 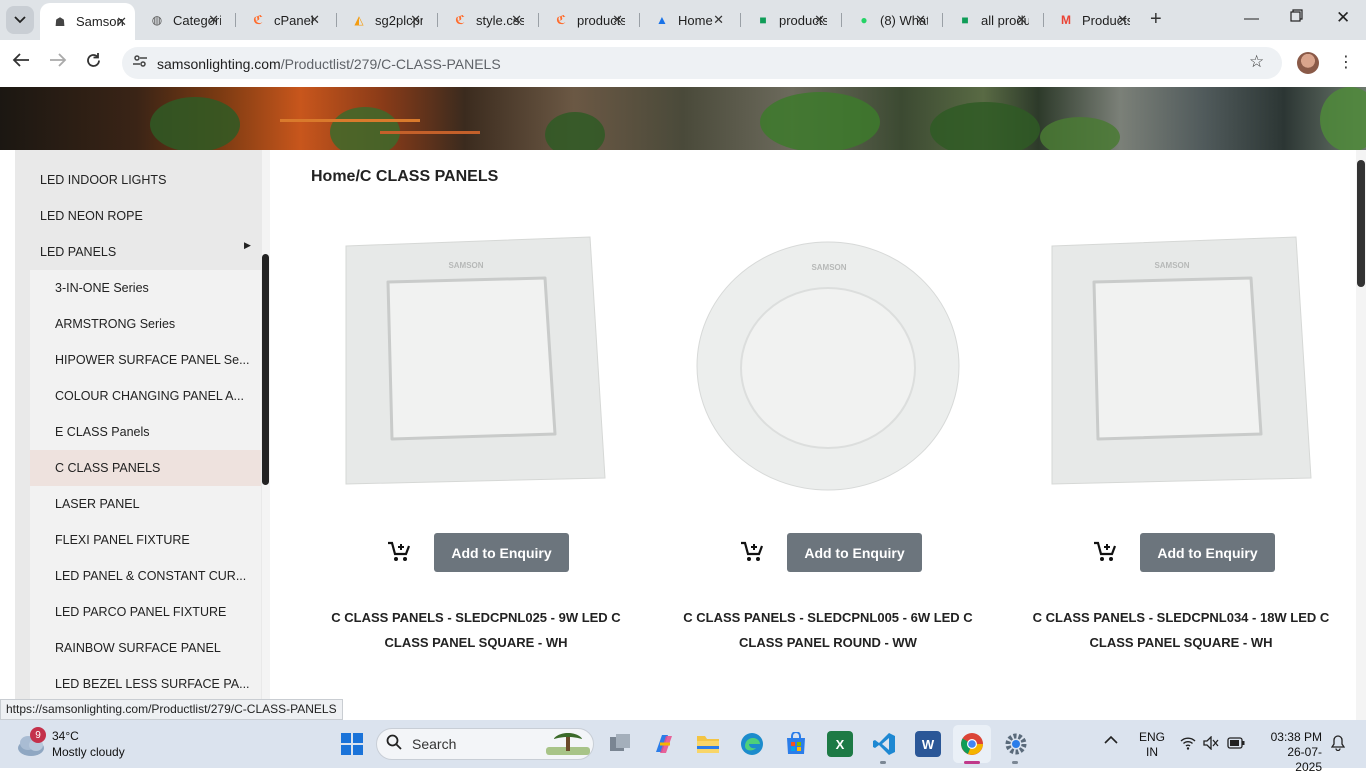 I want to click on sidebar-item-label: LED PANELS, so click(x=78, y=252).